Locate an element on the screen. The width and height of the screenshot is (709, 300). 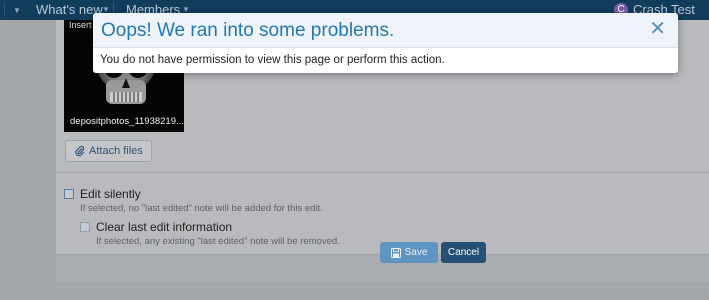
page-bottom-edge is located at coordinates (354, 291).